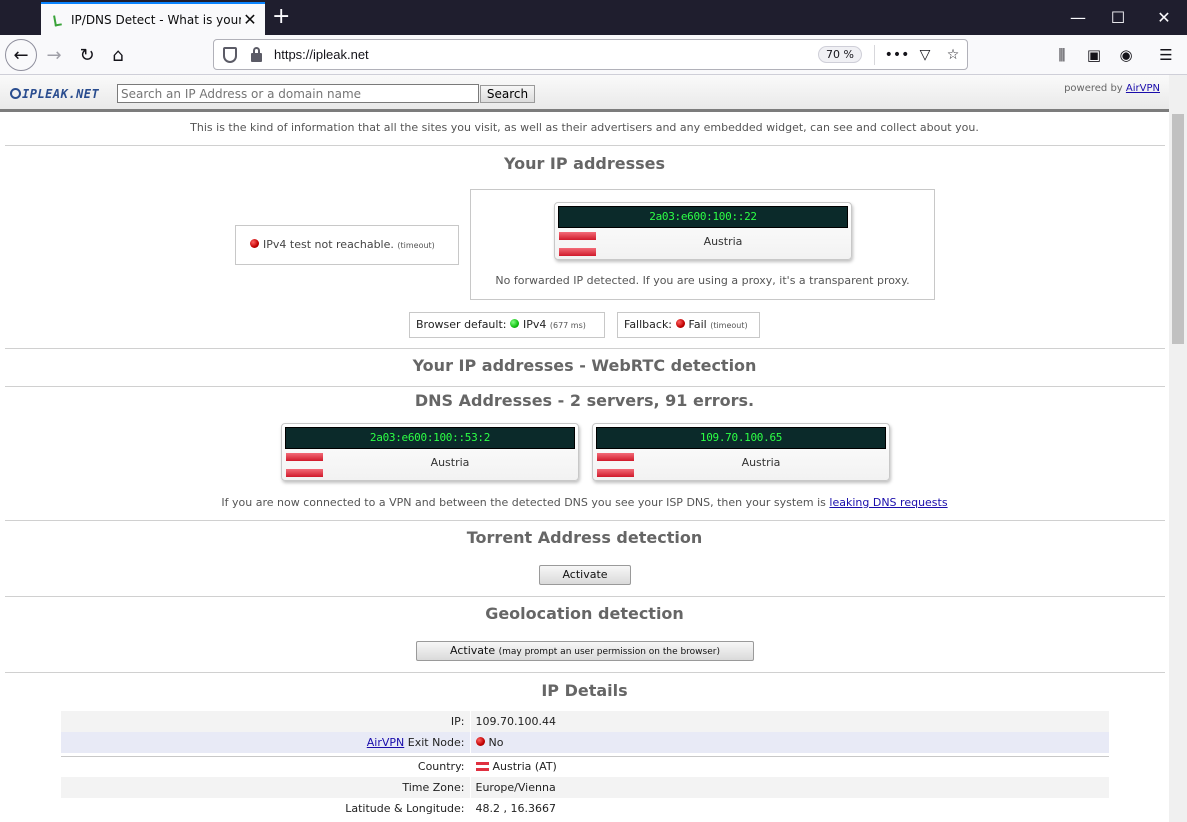 Image resolution: width=1187 pixels, height=822 pixels. Describe the element at coordinates (61, 94) in the screenshot. I see `logo-text: IPLEAK.NET` at that location.